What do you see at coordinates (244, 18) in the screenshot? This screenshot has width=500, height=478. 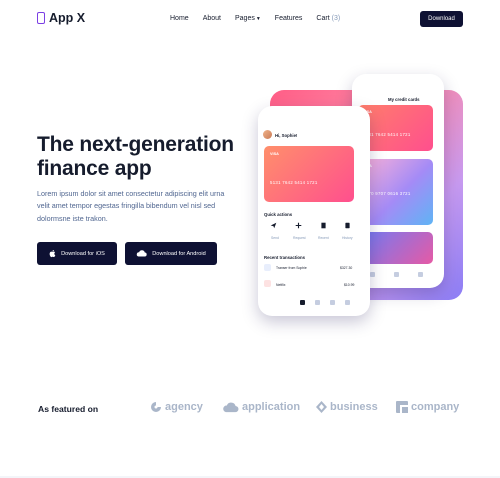 I see `nav-pages-label: Pages` at bounding box center [244, 18].